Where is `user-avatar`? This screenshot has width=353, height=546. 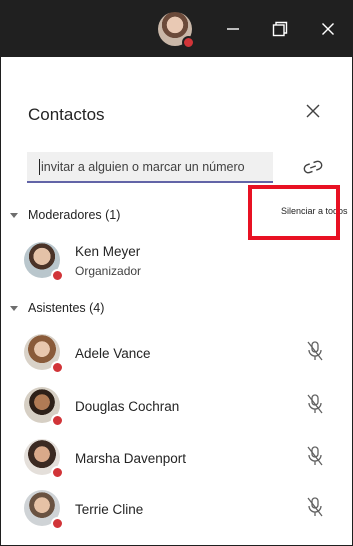
user-avatar is located at coordinates (176, 30).